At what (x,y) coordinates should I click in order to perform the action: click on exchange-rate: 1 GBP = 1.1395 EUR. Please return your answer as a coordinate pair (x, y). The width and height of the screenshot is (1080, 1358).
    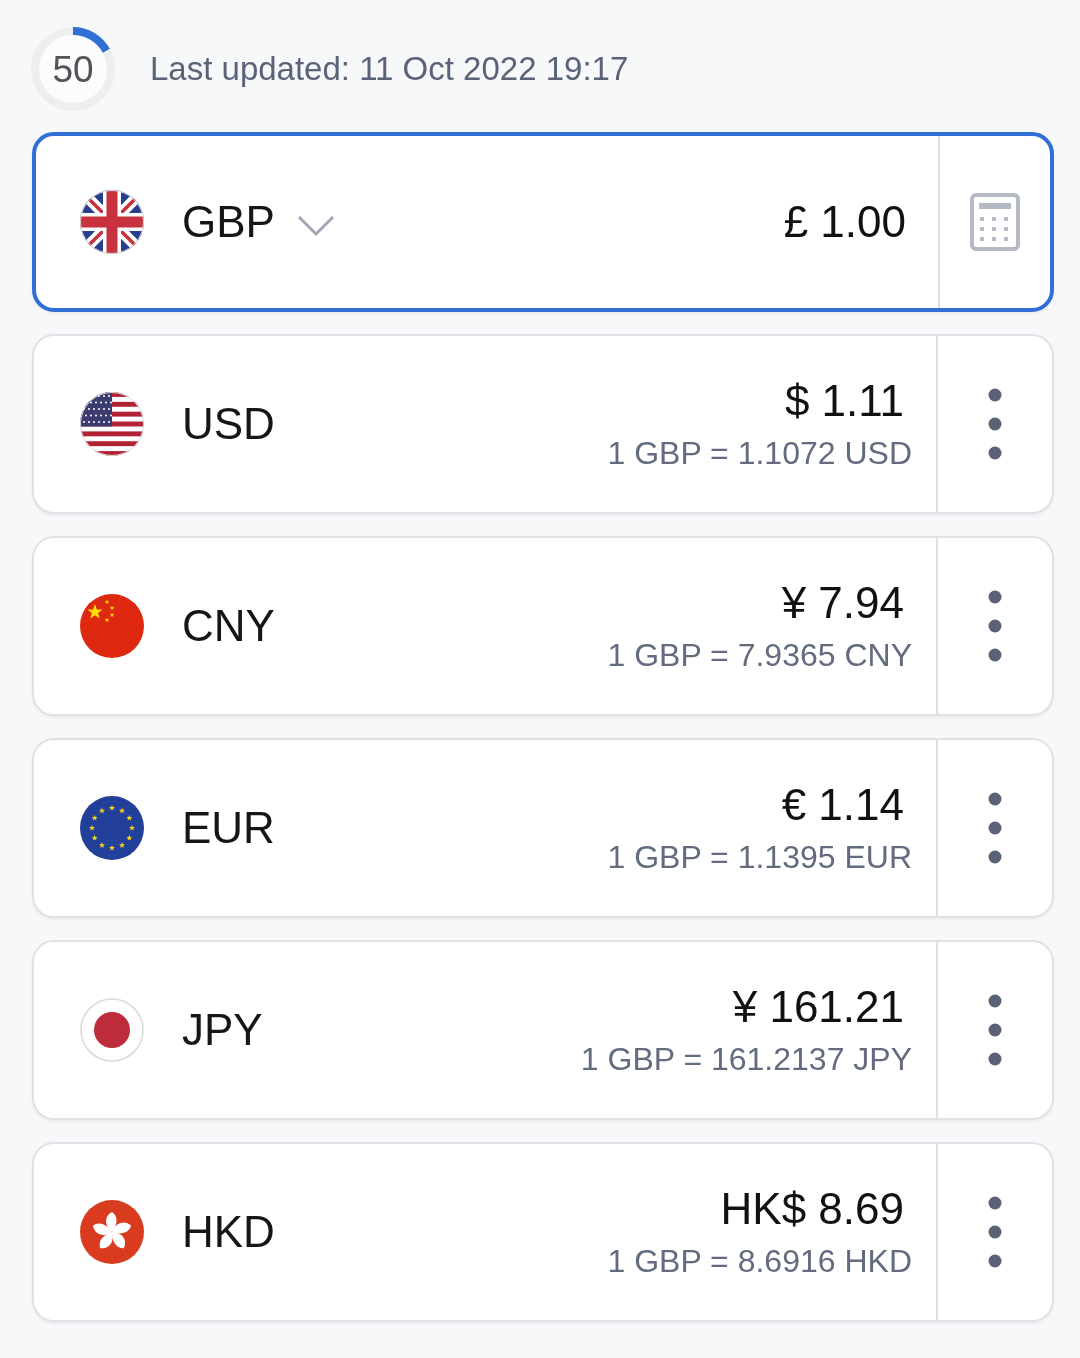
    Looking at the image, I should click on (759, 857).